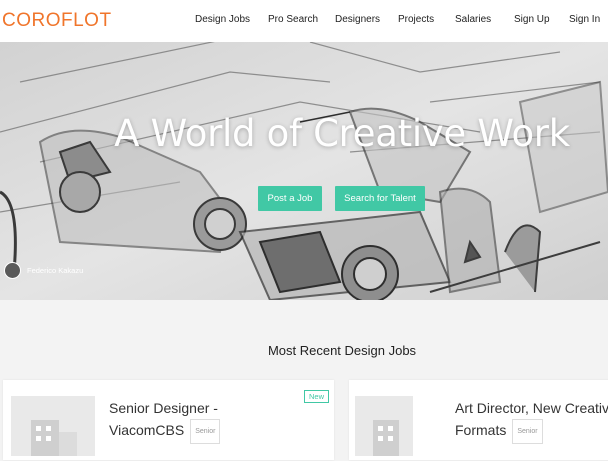 The height and width of the screenshot is (461, 608). What do you see at coordinates (416, 19) in the screenshot?
I see `nav-projects: Projects` at bounding box center [416, 19].